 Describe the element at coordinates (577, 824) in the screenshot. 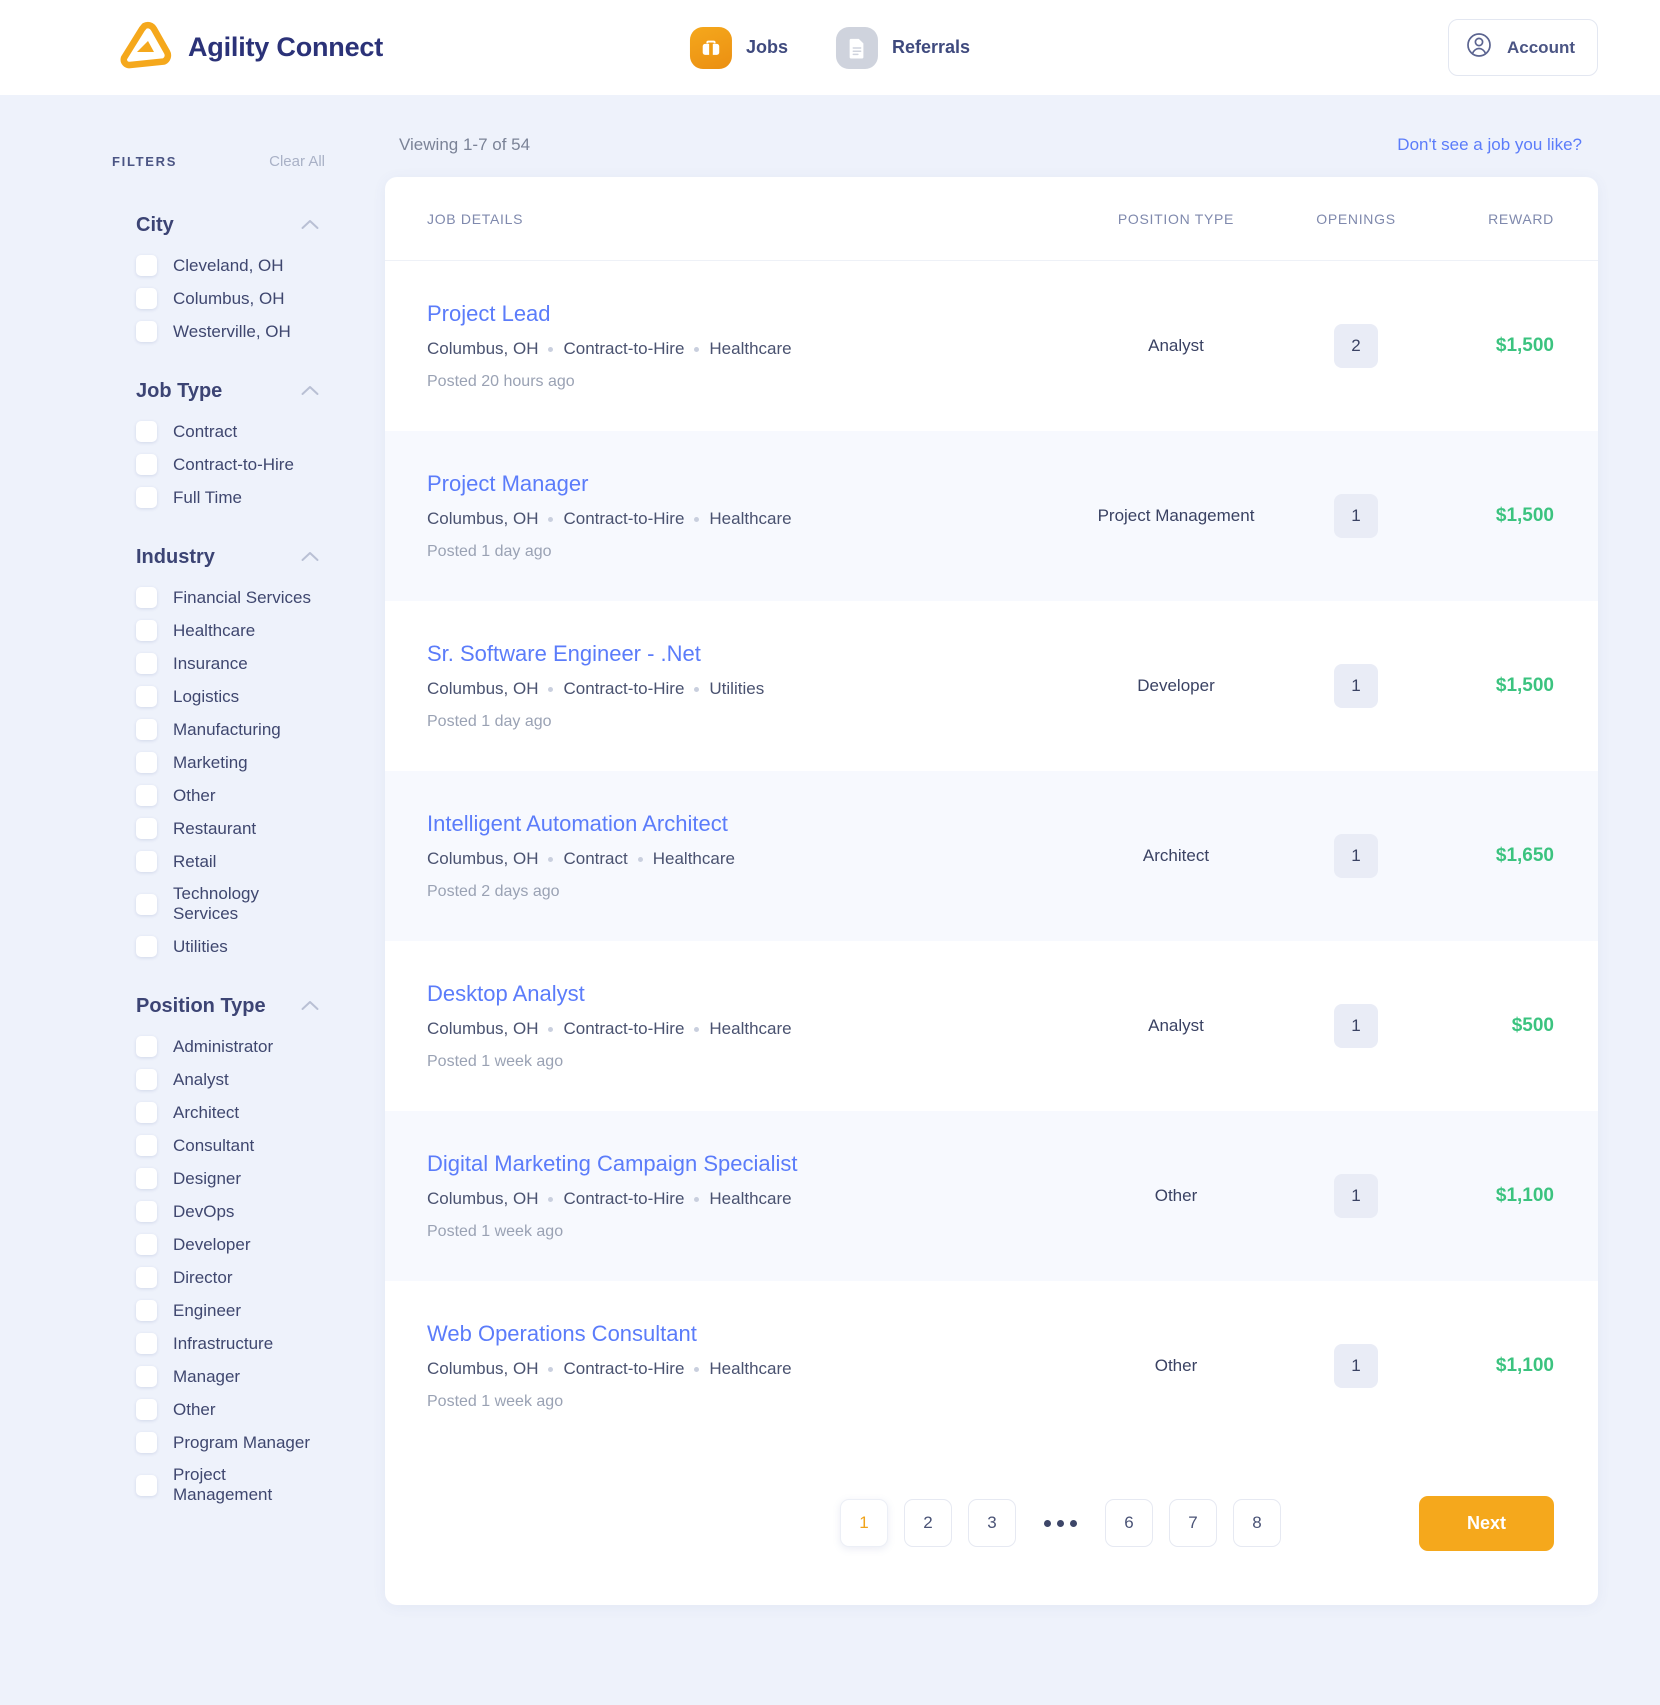

I see `job-title-link: Intelligent Automation Architect` at that location.